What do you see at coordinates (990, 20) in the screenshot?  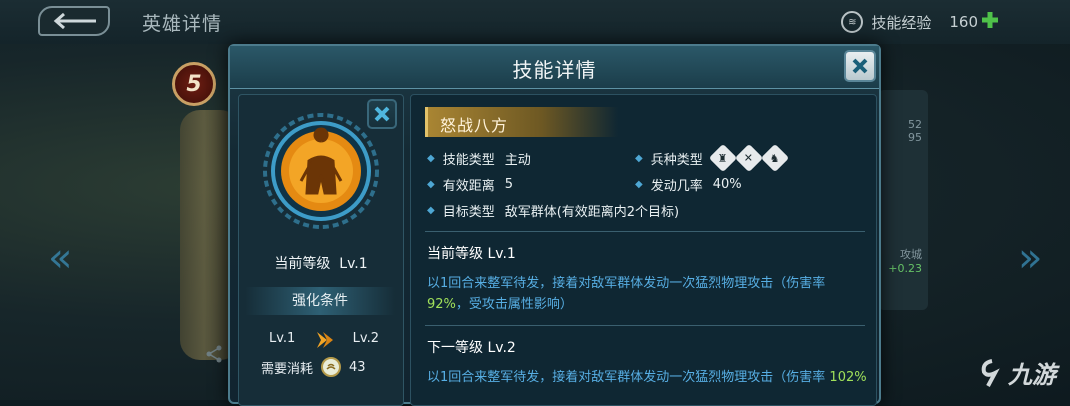 I see `add-exp-plus-icon` at bounding box center [990, 20].